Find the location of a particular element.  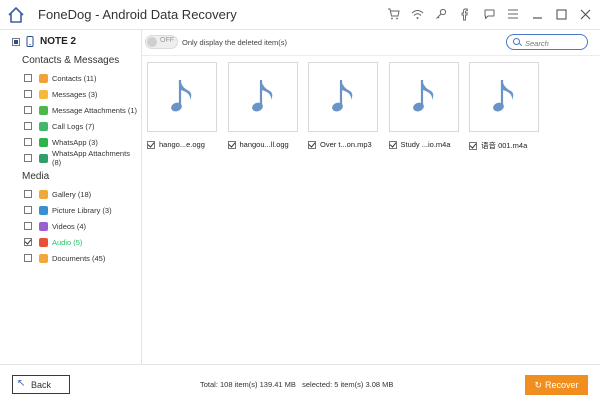

file-tile: 语音 001.m4a is located at coordinates (504, 106).